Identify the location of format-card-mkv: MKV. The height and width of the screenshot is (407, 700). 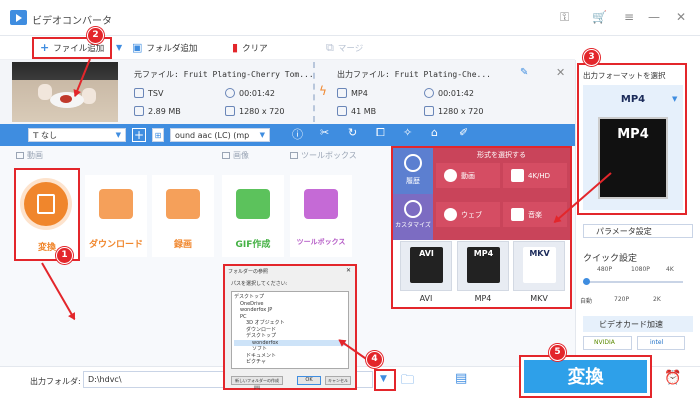
(539, 266).